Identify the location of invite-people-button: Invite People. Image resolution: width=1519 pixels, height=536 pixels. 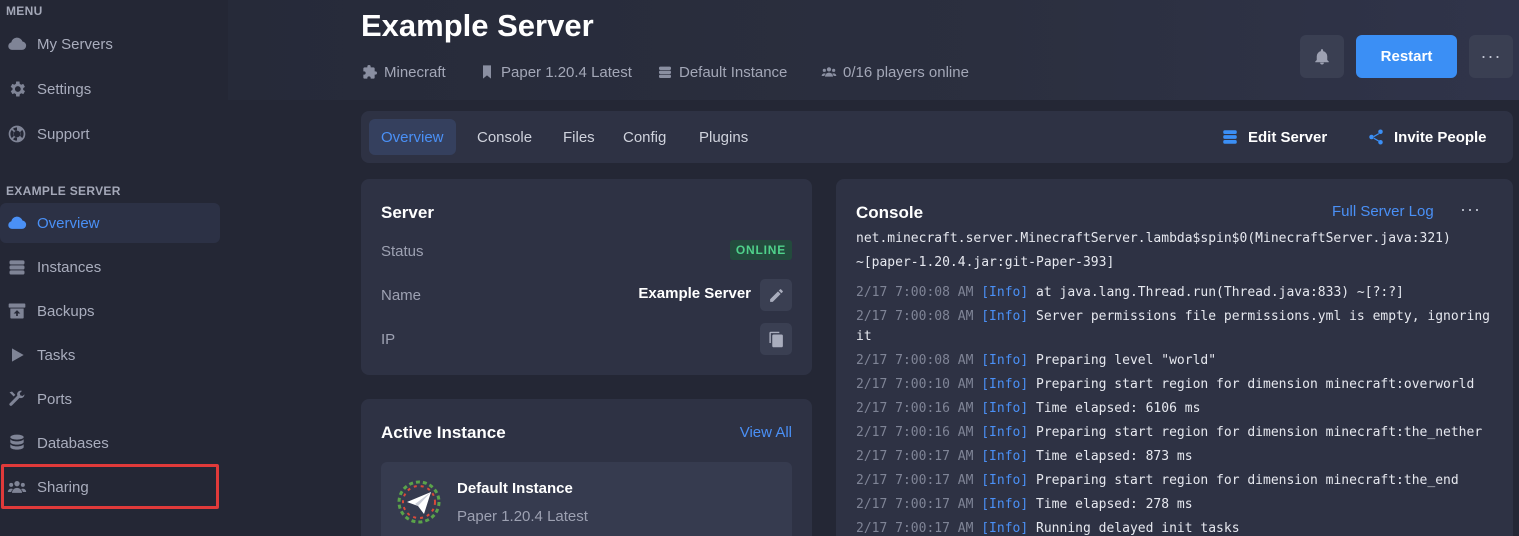
(1427, 137).